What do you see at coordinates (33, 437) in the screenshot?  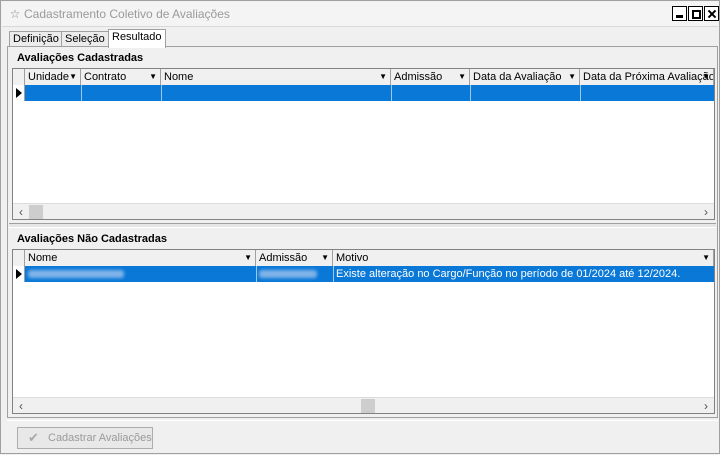 I see `checkmark-icon: ✔` at bounding box center [33, 437].